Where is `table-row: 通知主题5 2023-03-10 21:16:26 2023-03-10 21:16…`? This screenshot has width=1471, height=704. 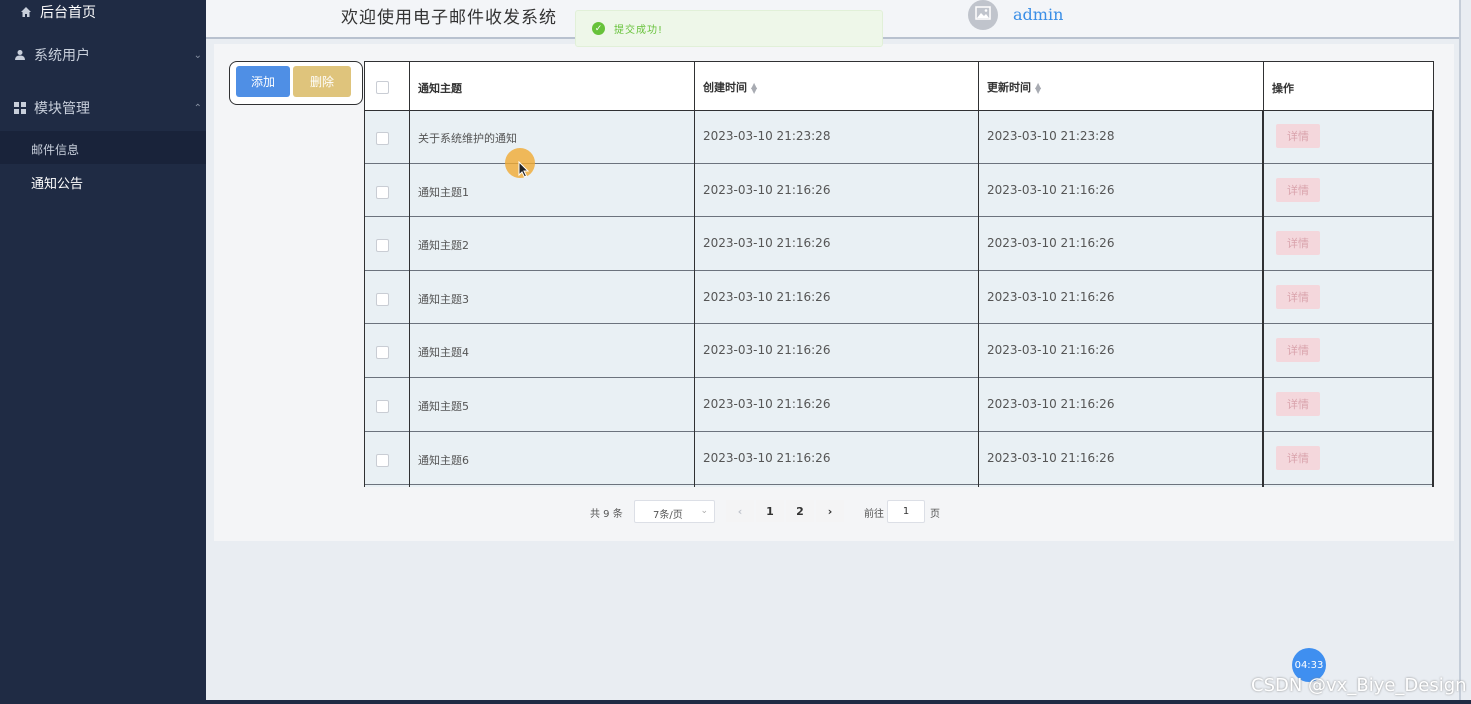 table-row: 通知主题5 2023-03-10 21:16:26 2023-03-10 21:16… is located at coordinates (899, 405).